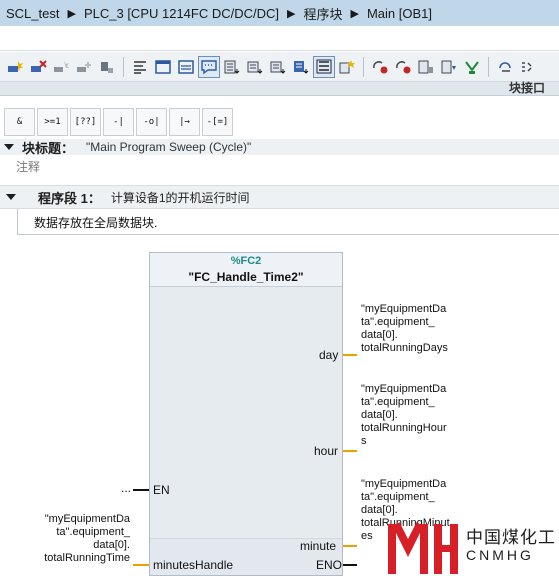  What do you see at coordinates (186, 67) in the screenshot?
I see `list-icon` at bounding box center [186, 67].